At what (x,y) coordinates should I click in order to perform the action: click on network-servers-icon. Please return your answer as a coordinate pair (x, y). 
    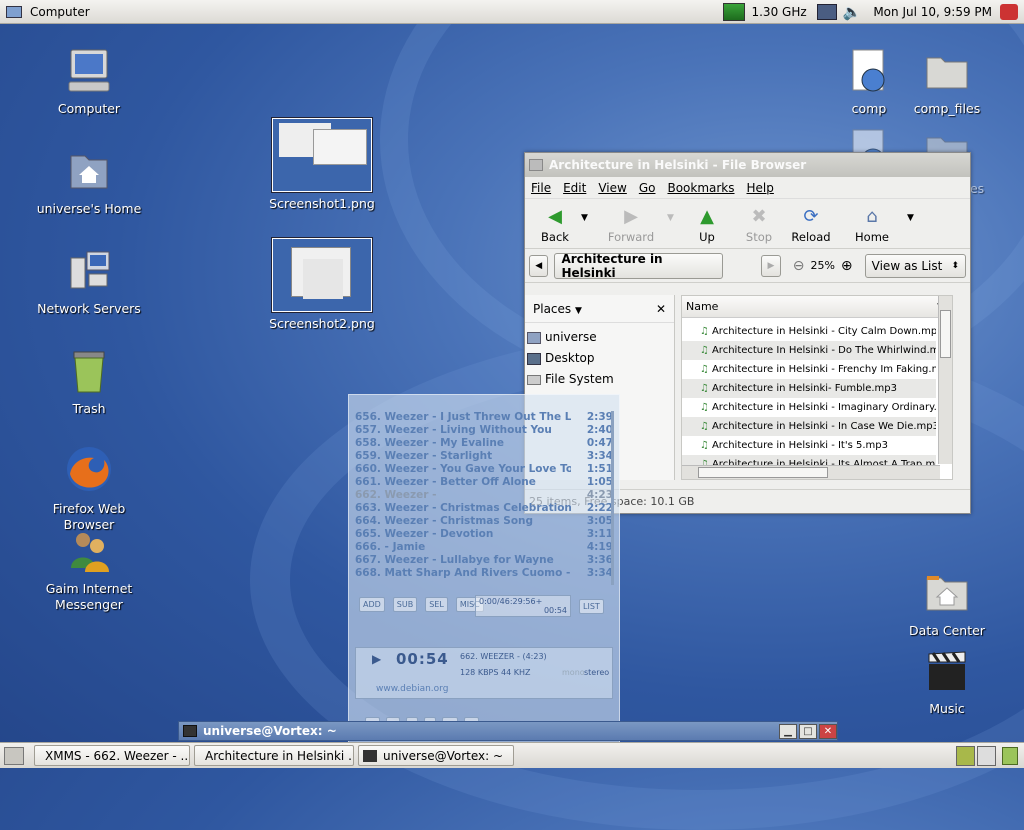
    Looking at the image, I should click on (90, 270).